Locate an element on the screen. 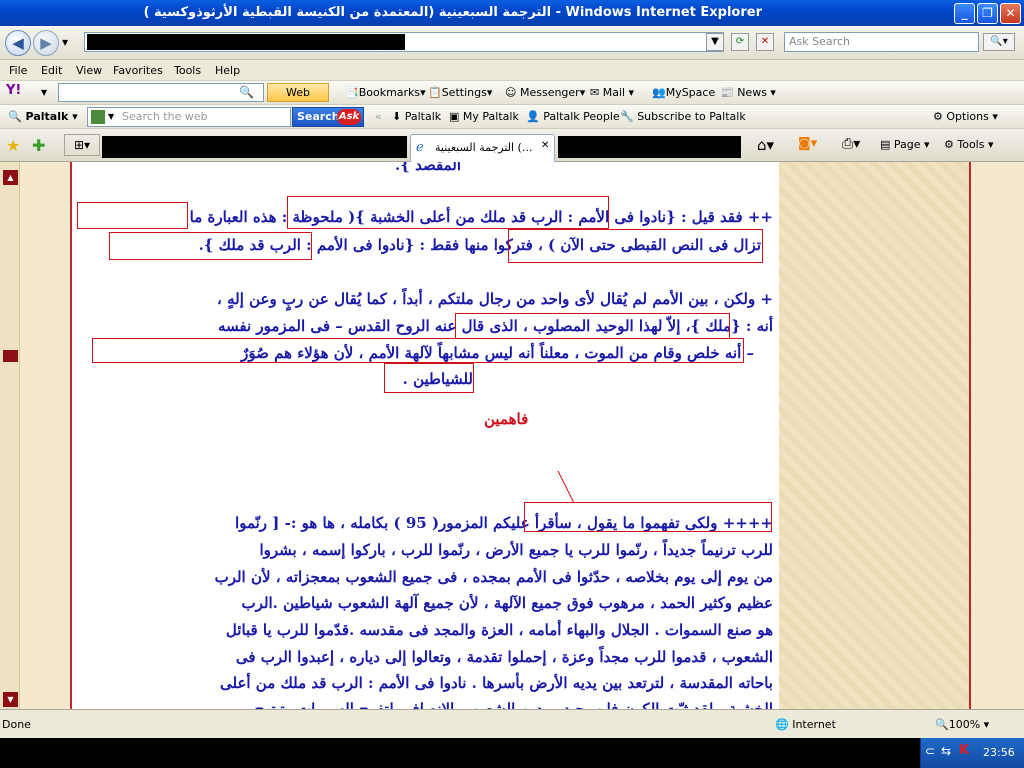 The image size is (1024, 768). tools-menu-button: ⚙ Tools ▾ is located at coordinates (969, 144).